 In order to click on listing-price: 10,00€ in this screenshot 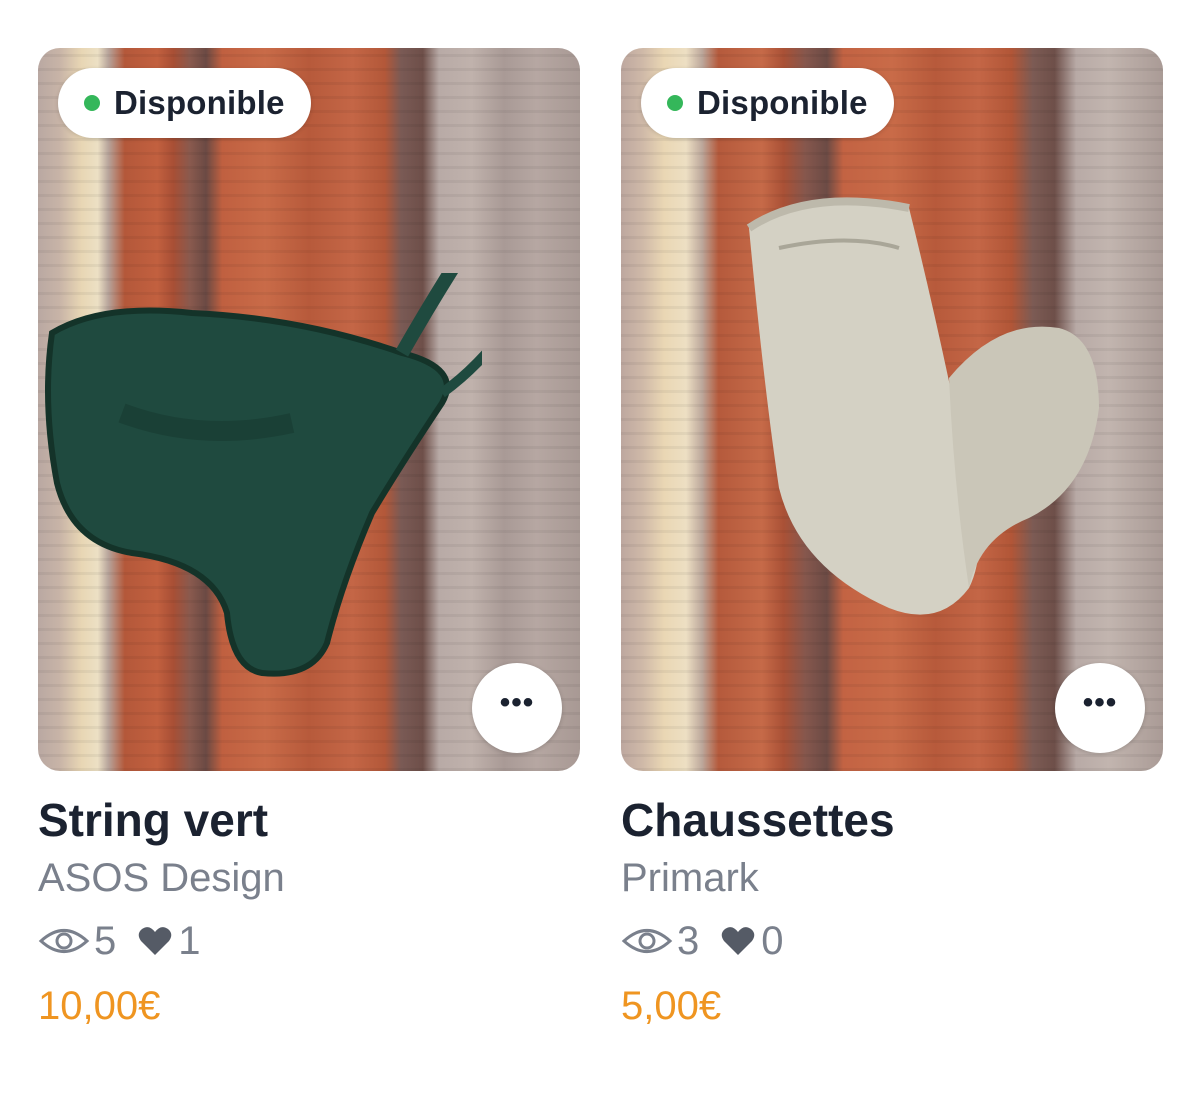, I will do `click(99, 1006)`.